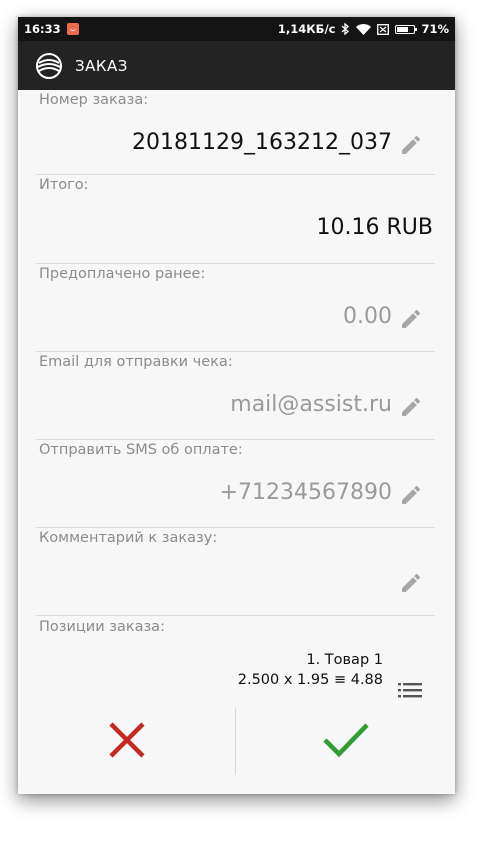 The width and height of the screenshot is (503, 843). I want to click on notification-icon, so click(72, 29).